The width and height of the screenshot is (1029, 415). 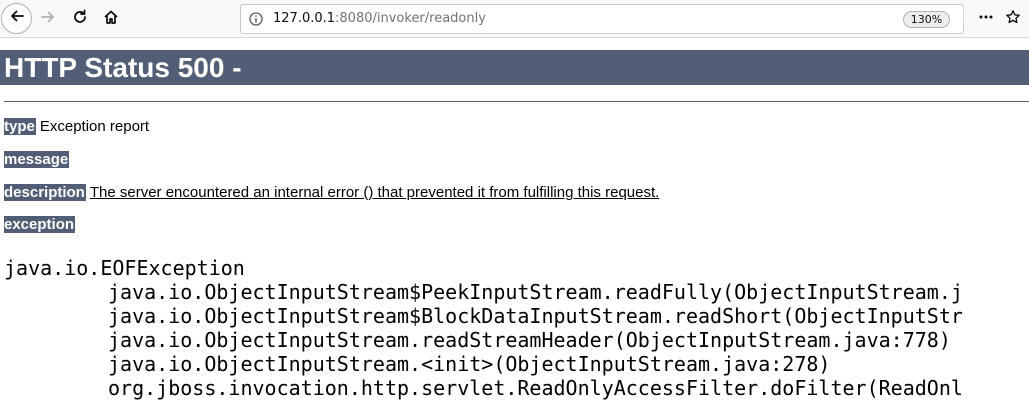 I want to click on url-text: 127.0.0.1:8080/invoker/readonly, so click(x=379, y=18).